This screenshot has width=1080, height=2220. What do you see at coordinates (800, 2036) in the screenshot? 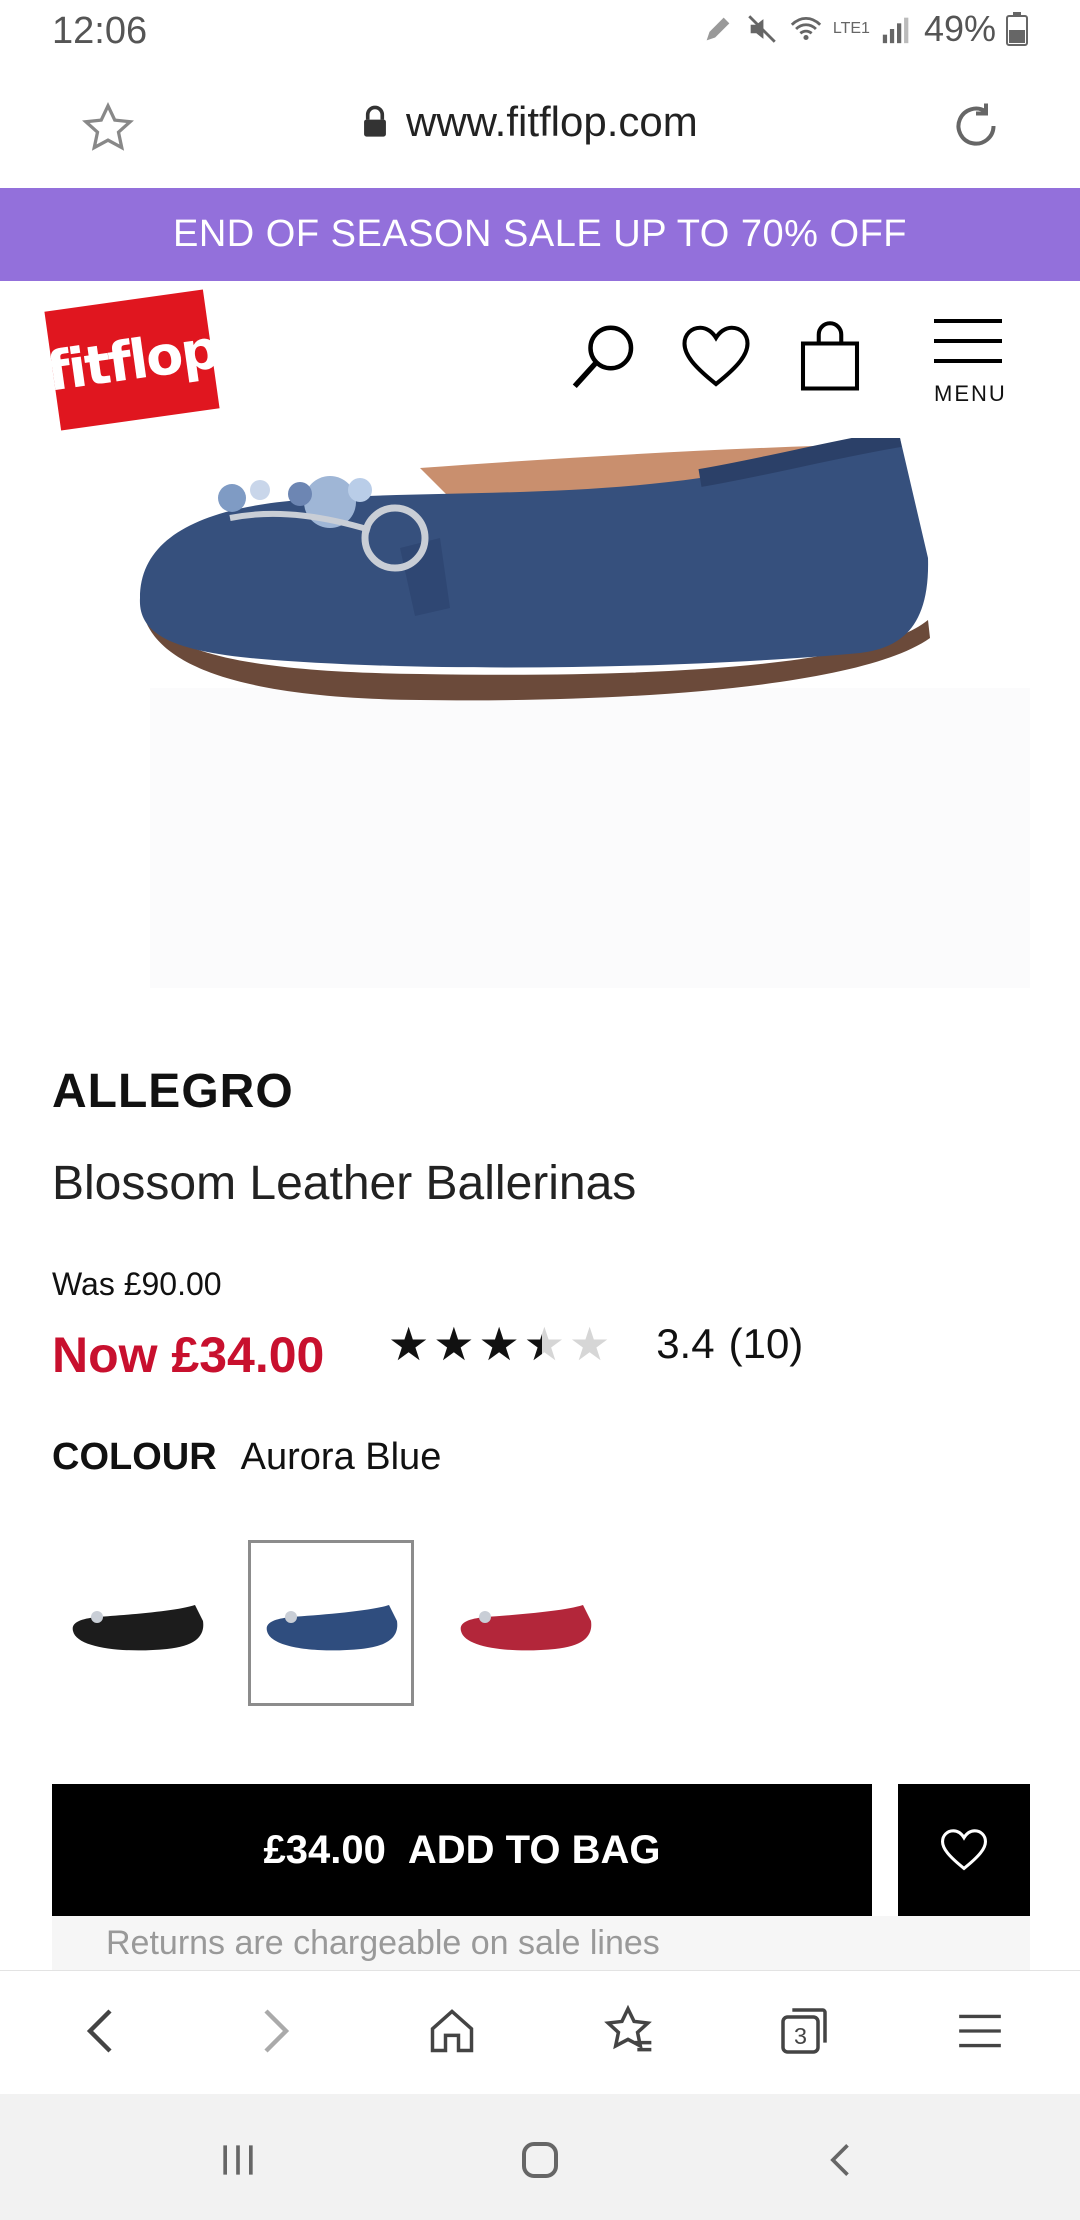
I see `tabs-count: 3` at bounding box center [800, 2036].